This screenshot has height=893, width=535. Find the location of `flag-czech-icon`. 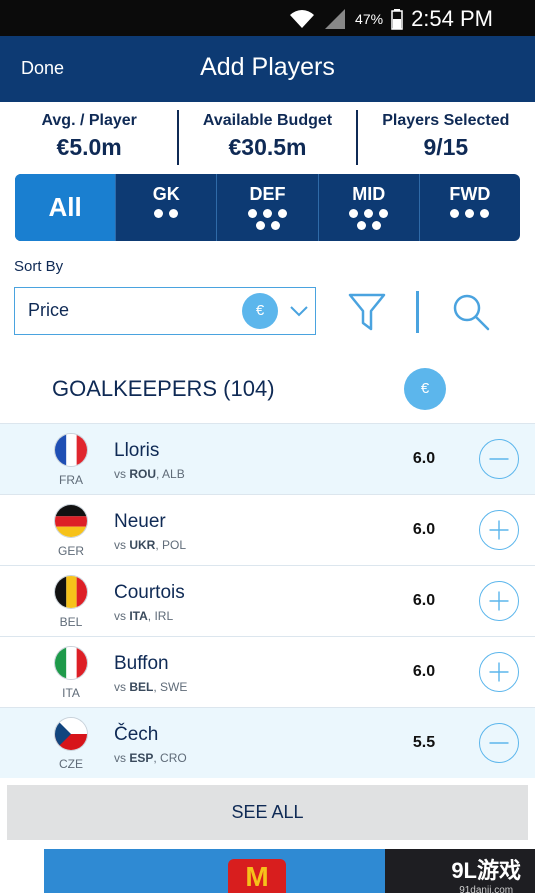

flag-czech-icon is located at coordinates (71, 734).